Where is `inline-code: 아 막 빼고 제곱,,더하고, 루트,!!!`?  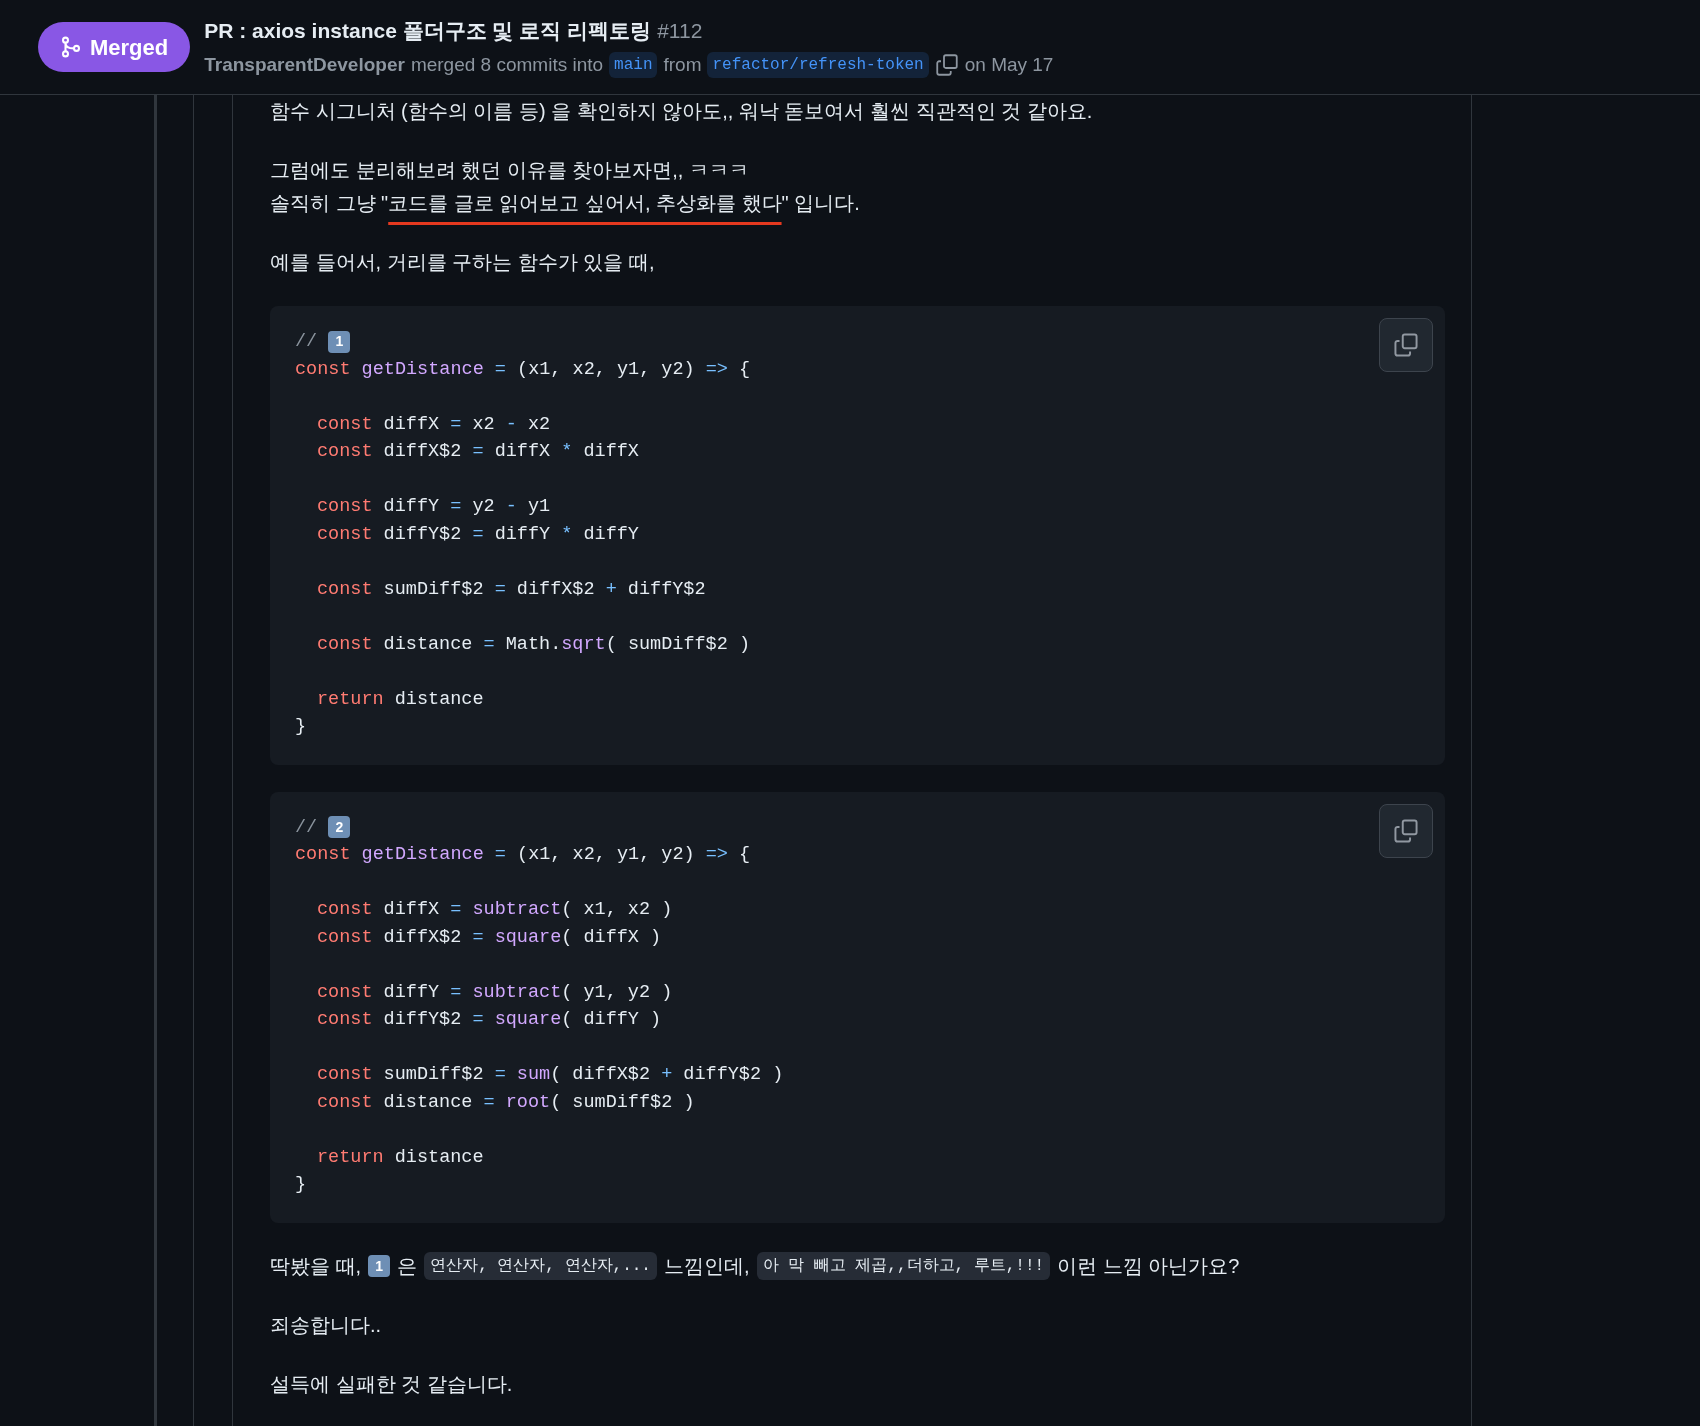 inline-code: 아 막 빼고 제곱,,더하고, 루트,!!! is located at coordinates (903, 1266).